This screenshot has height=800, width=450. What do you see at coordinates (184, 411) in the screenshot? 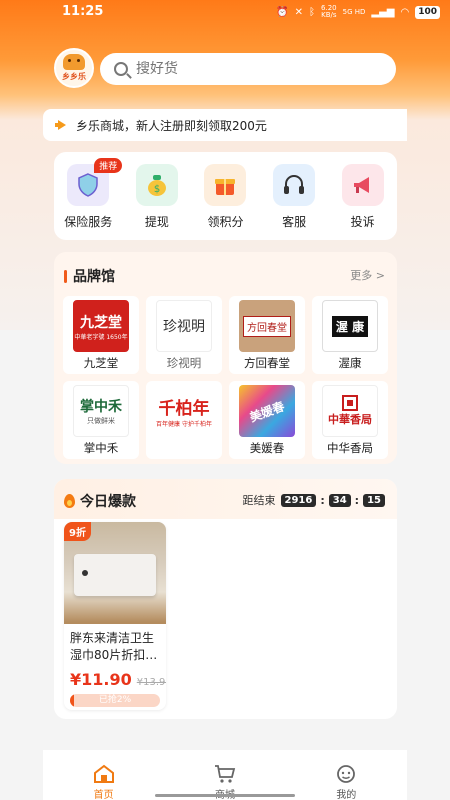
I see `brand-logo-qianbainian: 千柏年 百年健康 守护千柏年` at bounding box center [184, 411].